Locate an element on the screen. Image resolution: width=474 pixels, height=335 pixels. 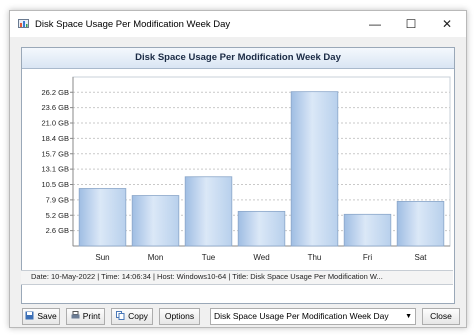
y-tick-label: 13.1 GB is located at coordinates (55, 169).